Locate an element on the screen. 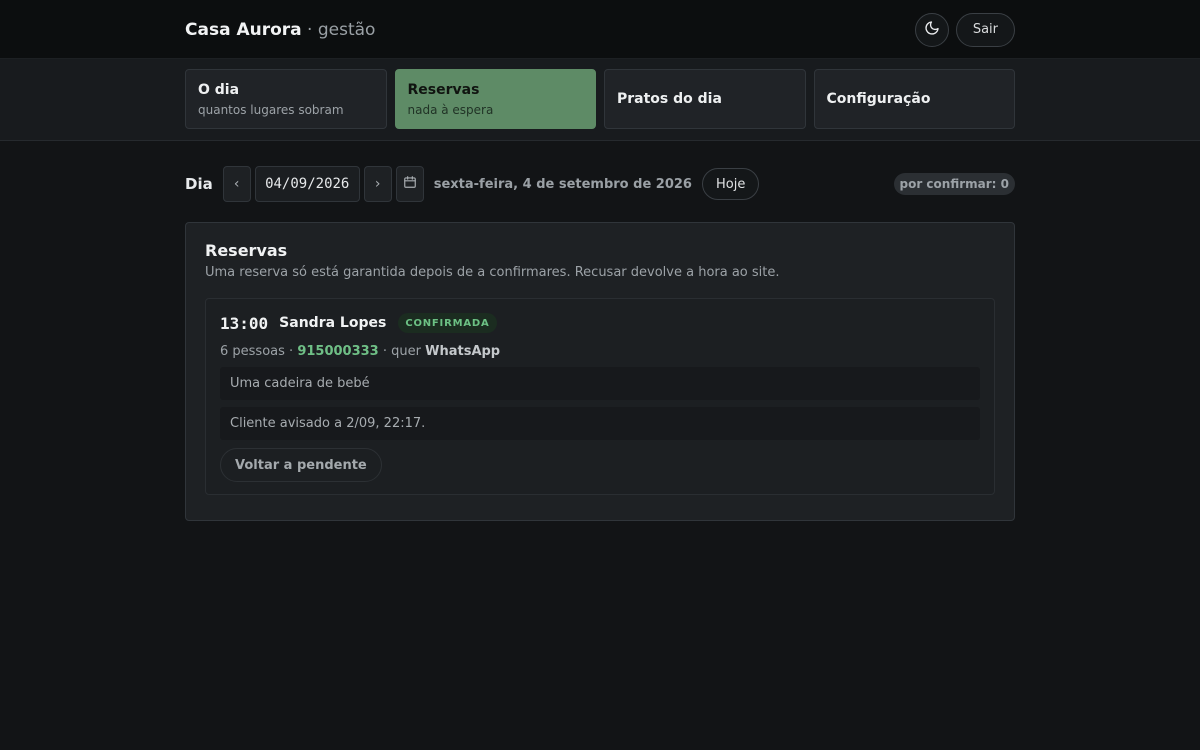  tab-pratos-do-dia: Pratos do dia is located at coordinates (705, 99).